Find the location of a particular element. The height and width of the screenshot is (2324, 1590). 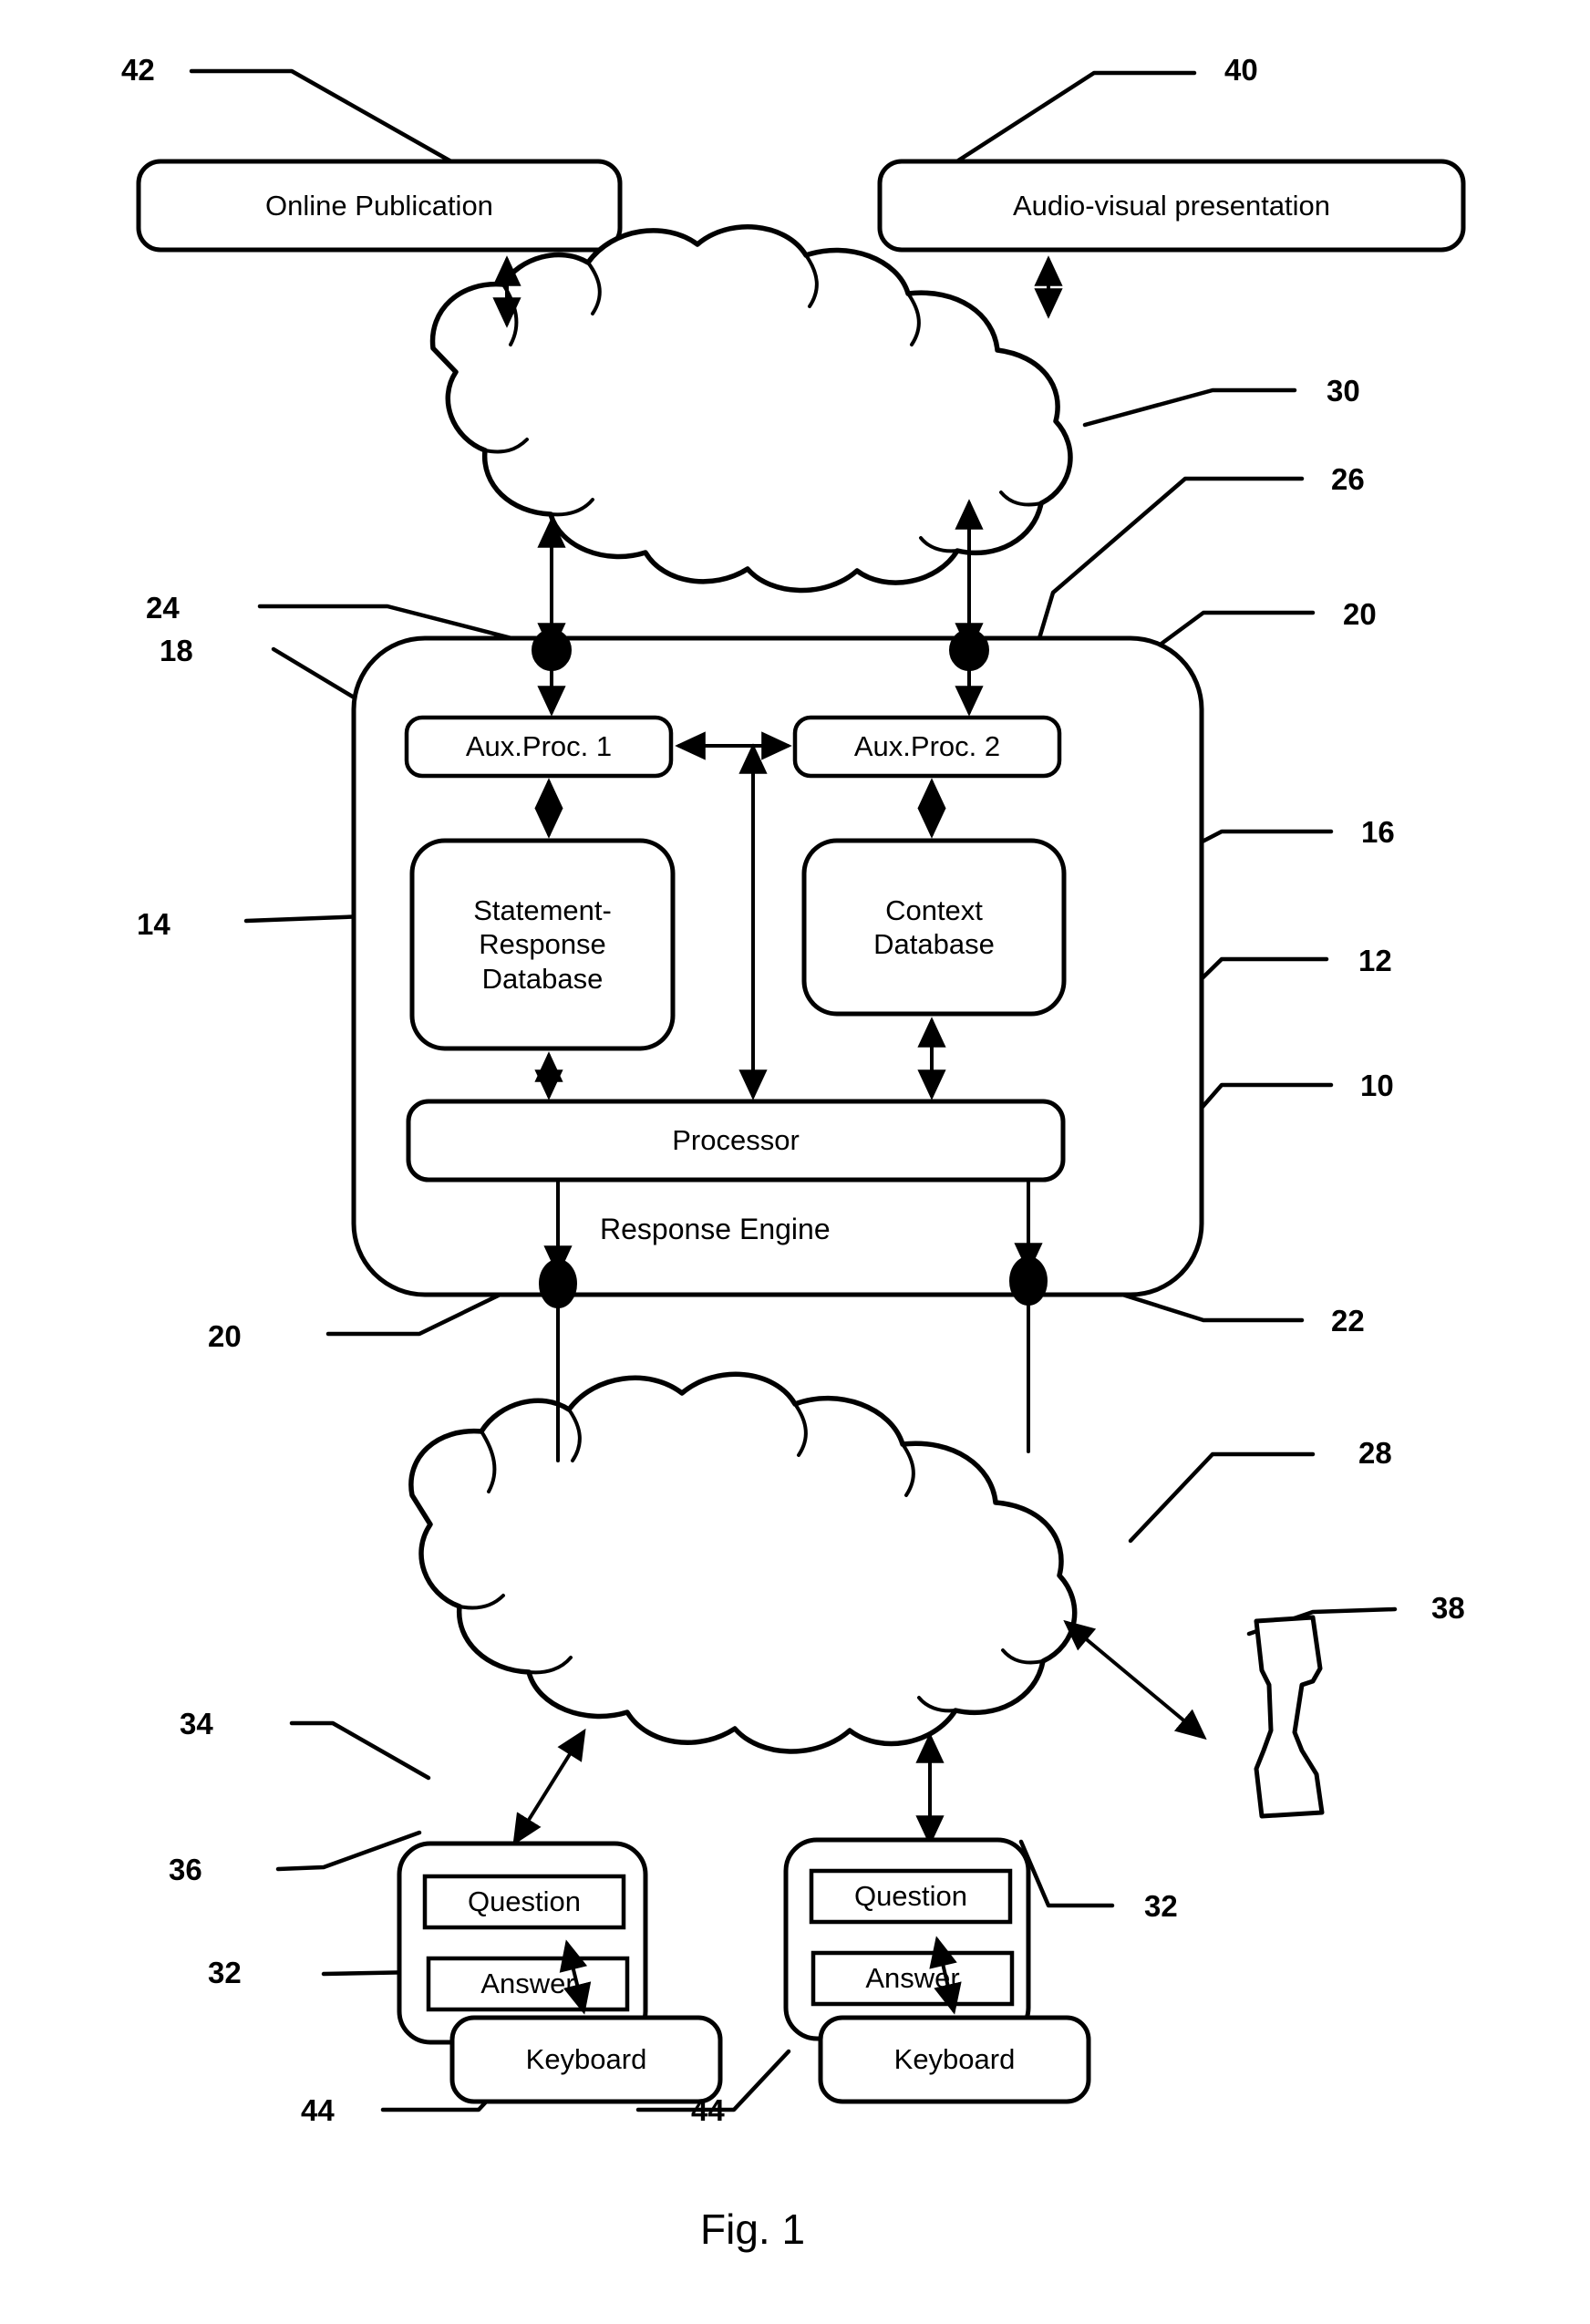

processor-box is located at coordinates (736, 1141).